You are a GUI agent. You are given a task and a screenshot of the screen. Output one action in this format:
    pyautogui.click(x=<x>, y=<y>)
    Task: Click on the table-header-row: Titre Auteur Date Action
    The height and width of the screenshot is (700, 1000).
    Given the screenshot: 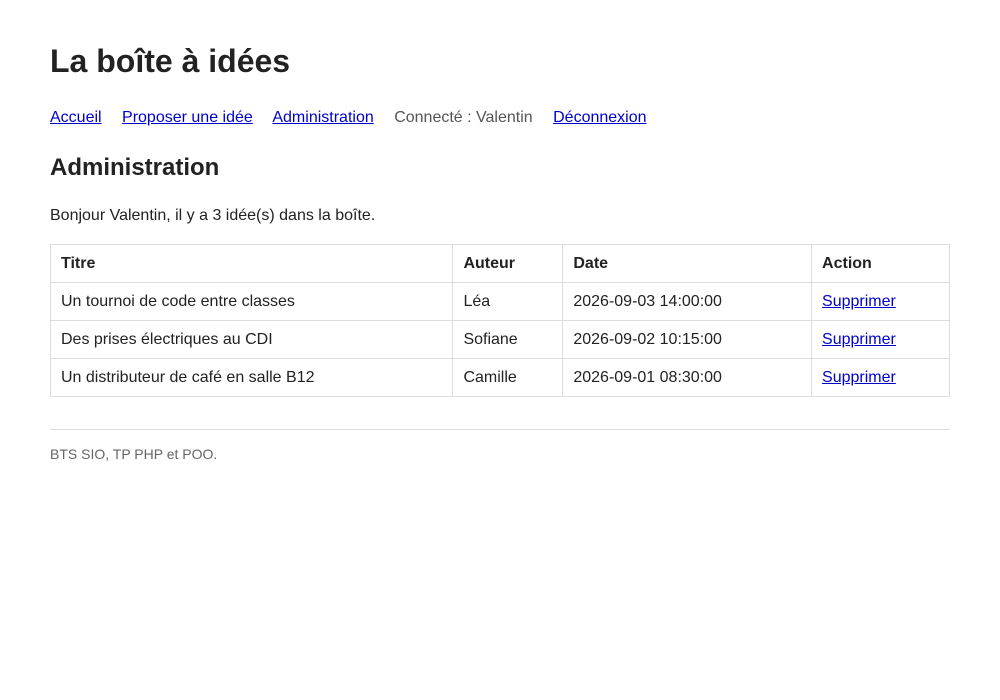 What is the action you would take?
    pyautogui.click(x=499, y=263)
    